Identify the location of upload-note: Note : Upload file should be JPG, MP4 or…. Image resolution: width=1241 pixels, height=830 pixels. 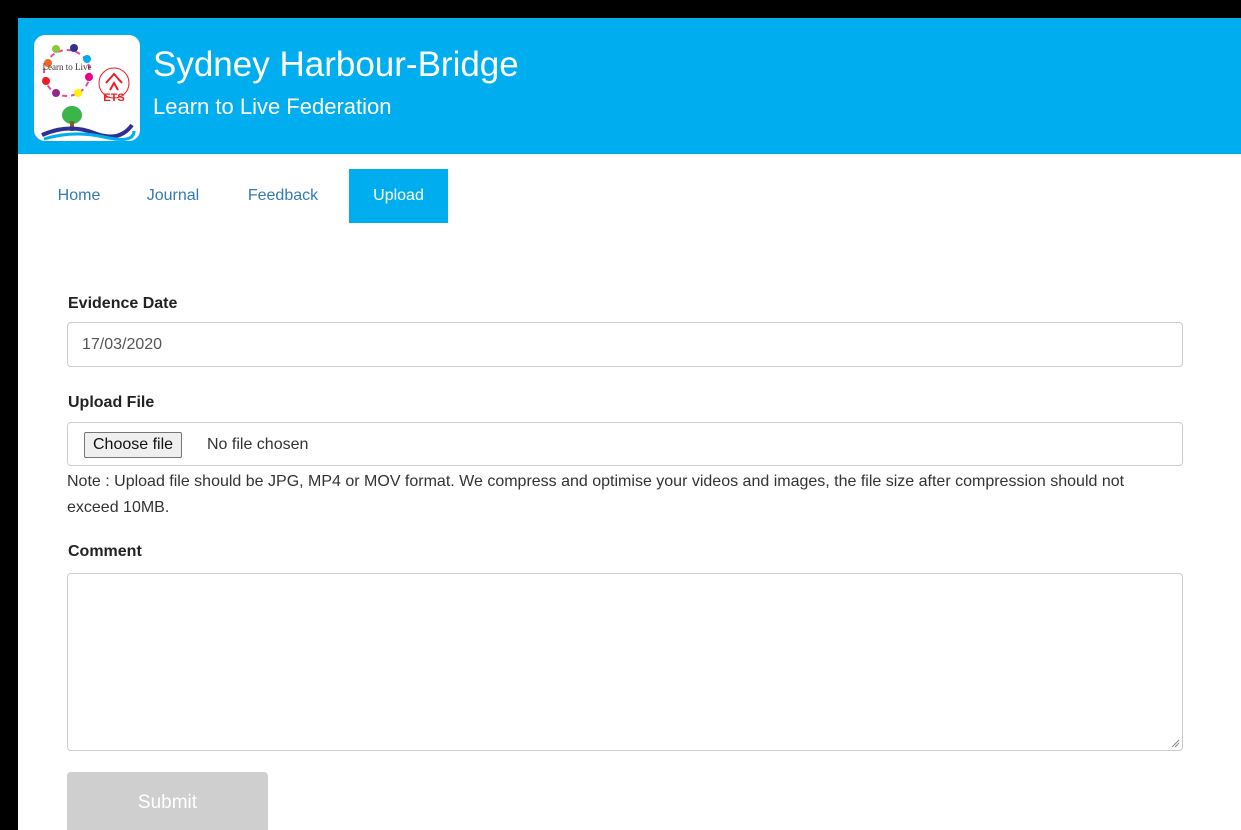
(596, 494).